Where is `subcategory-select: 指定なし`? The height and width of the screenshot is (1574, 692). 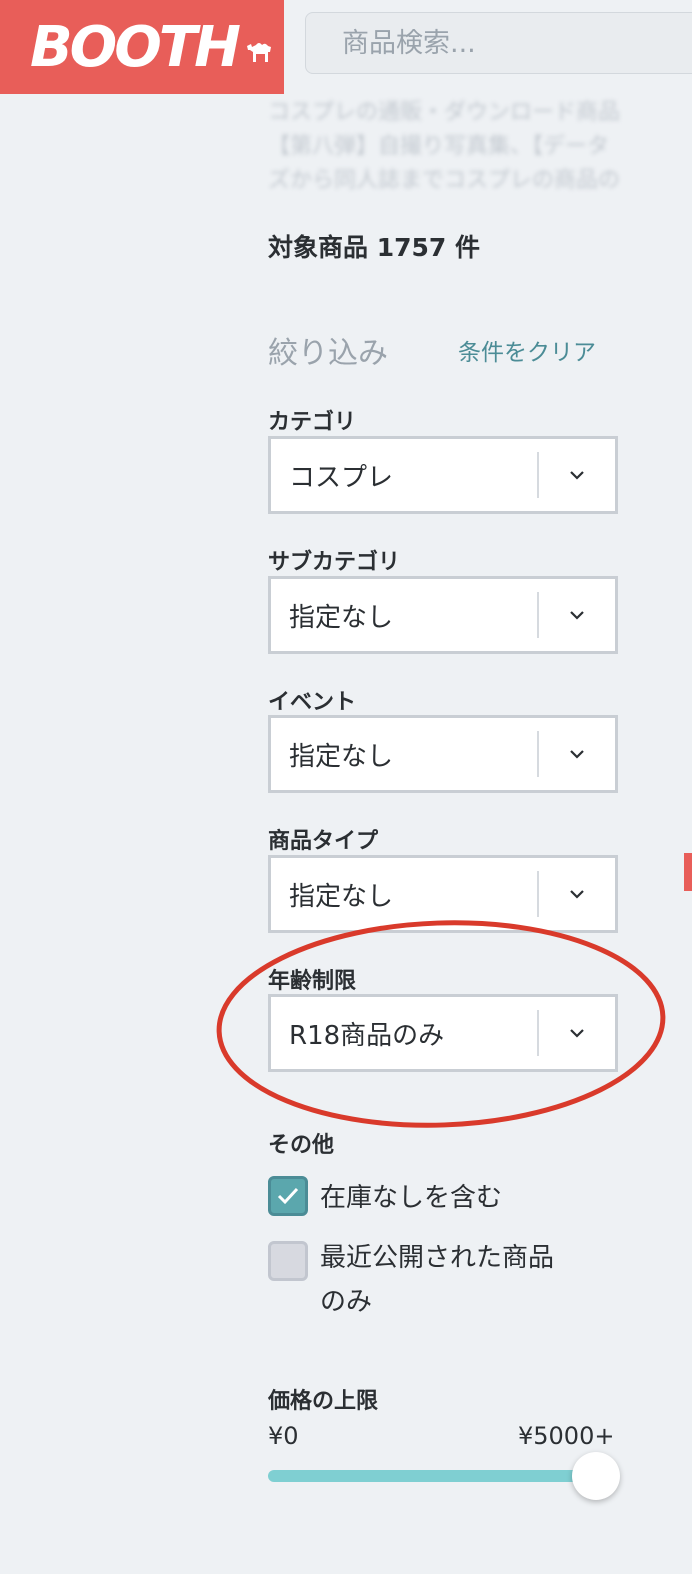
subcategory-select: 指定なし is located at coordinates (443, 615).